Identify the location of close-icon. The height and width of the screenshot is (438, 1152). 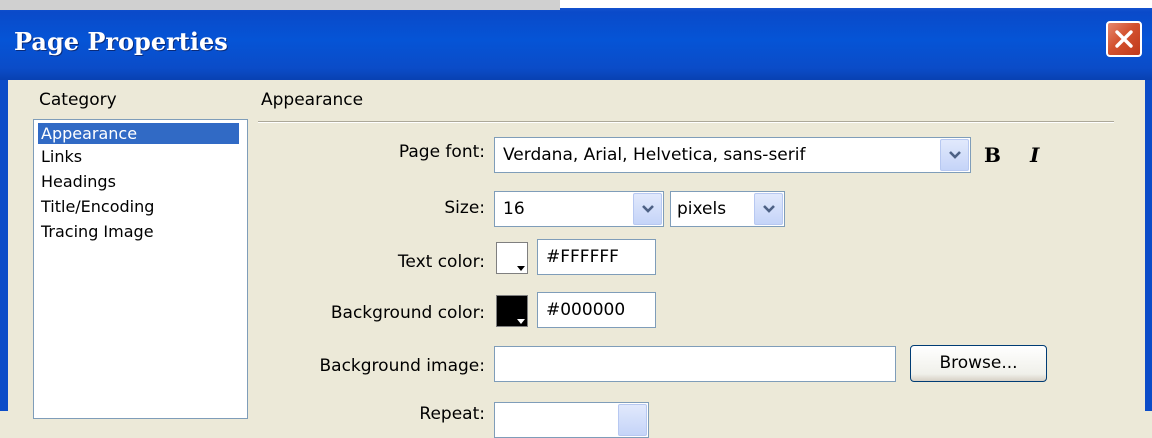
(1124, 39).